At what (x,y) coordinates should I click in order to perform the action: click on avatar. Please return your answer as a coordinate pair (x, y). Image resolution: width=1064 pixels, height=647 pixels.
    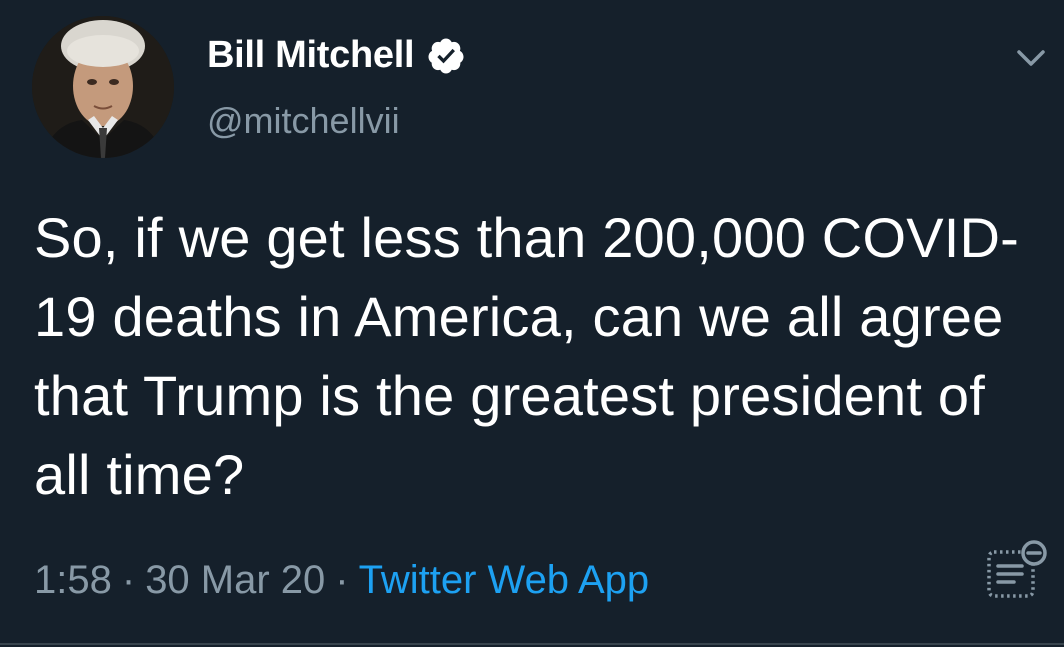
    Looking at the image, I should click on (103, 87).